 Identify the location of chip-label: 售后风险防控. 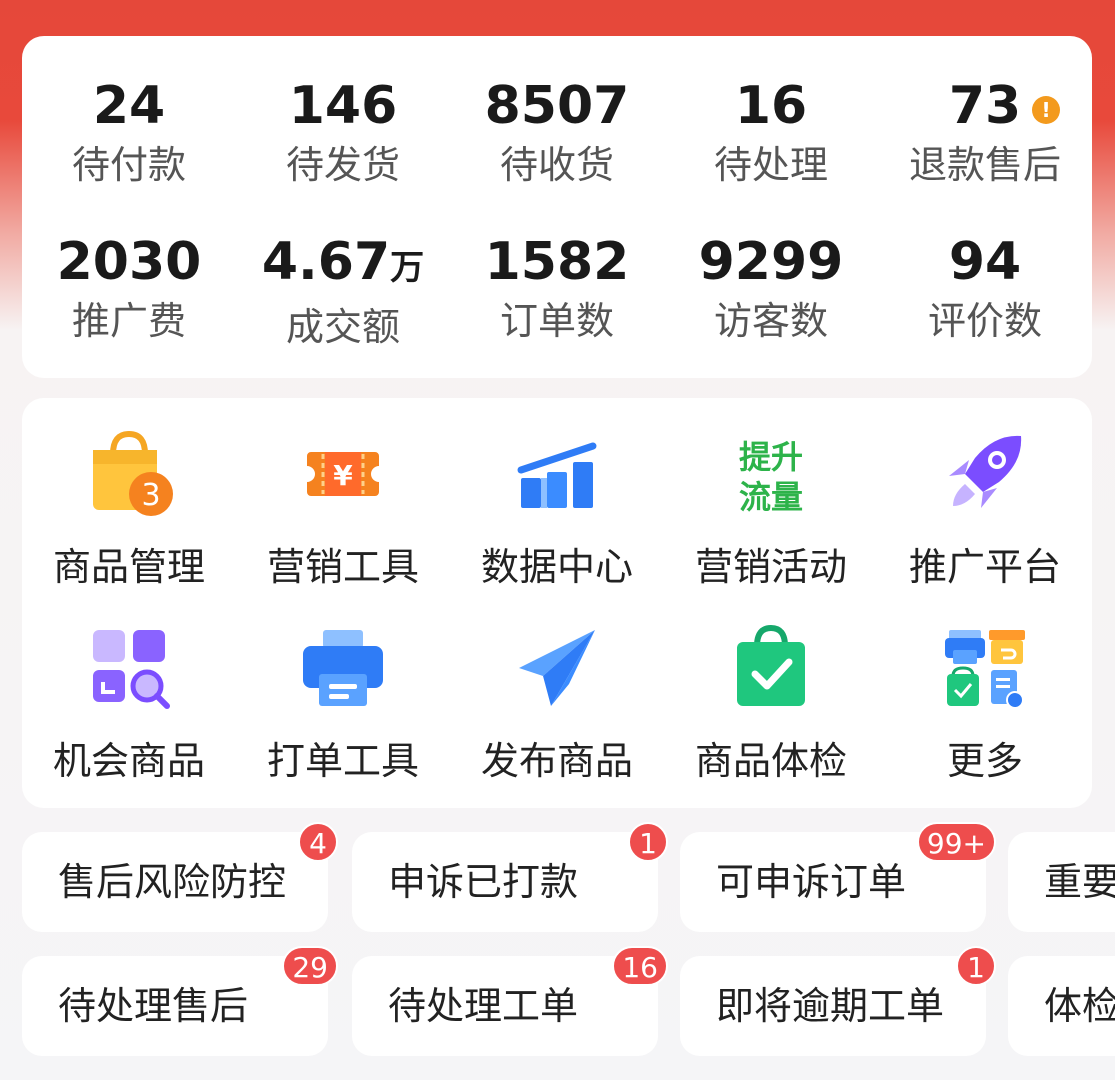
(172, 882).